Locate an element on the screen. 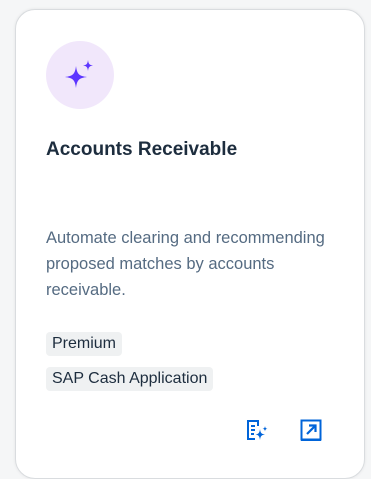  premium-tag: Premium is located at coordinates (84, 344).